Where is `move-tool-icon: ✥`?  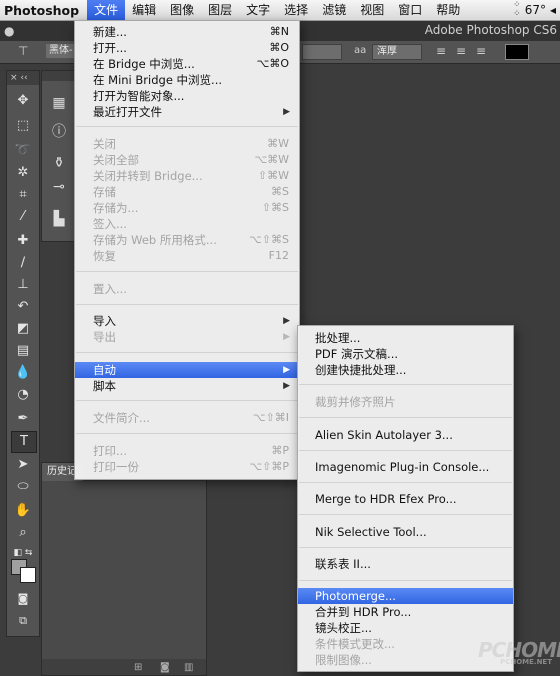 move-tool-icon: ✥ is located at coordinates (23, 101).